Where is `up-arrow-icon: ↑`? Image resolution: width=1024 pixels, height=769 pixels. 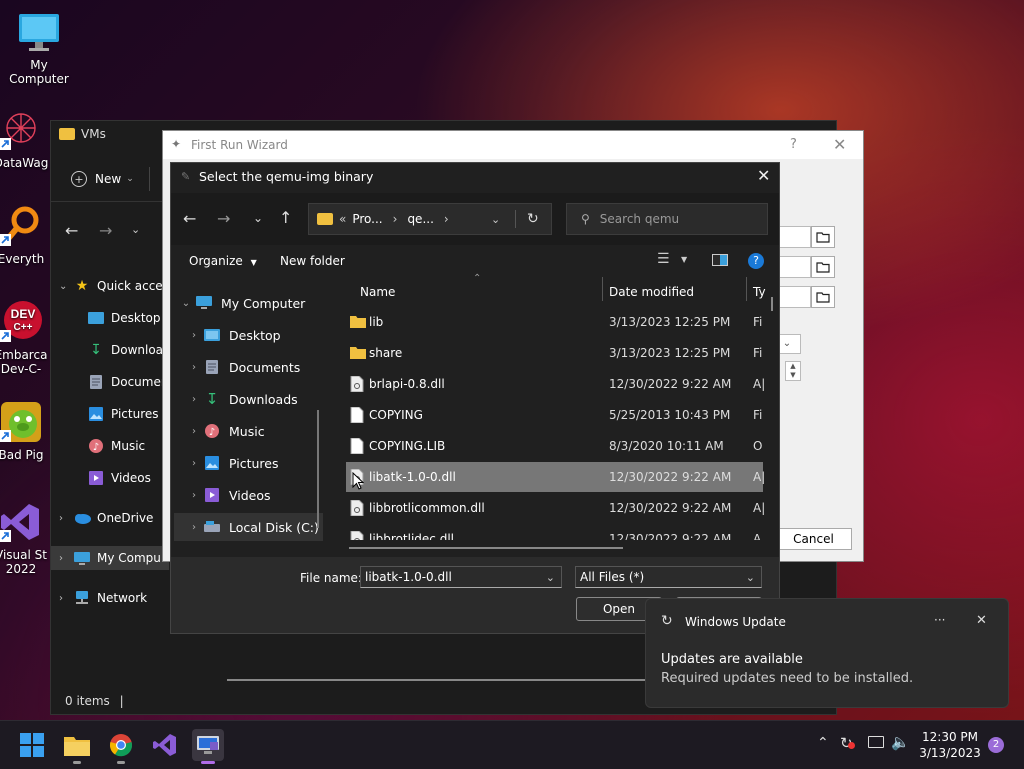 up-arrow-icon: ↑ is located at coordinates (285, 217).